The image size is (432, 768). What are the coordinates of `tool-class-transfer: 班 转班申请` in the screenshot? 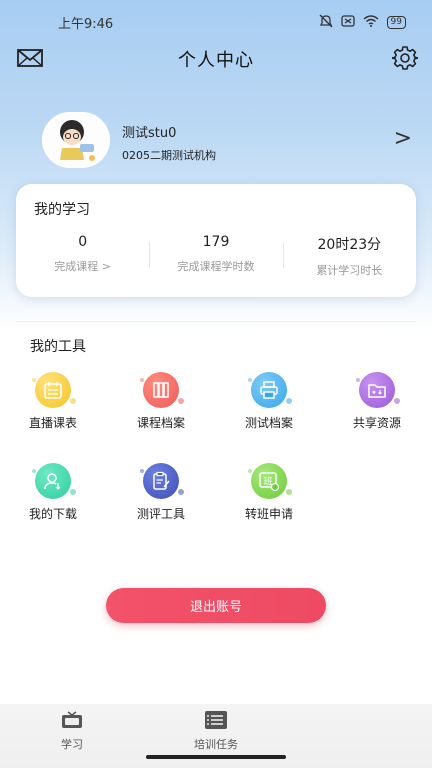 It's located at (269, 498).